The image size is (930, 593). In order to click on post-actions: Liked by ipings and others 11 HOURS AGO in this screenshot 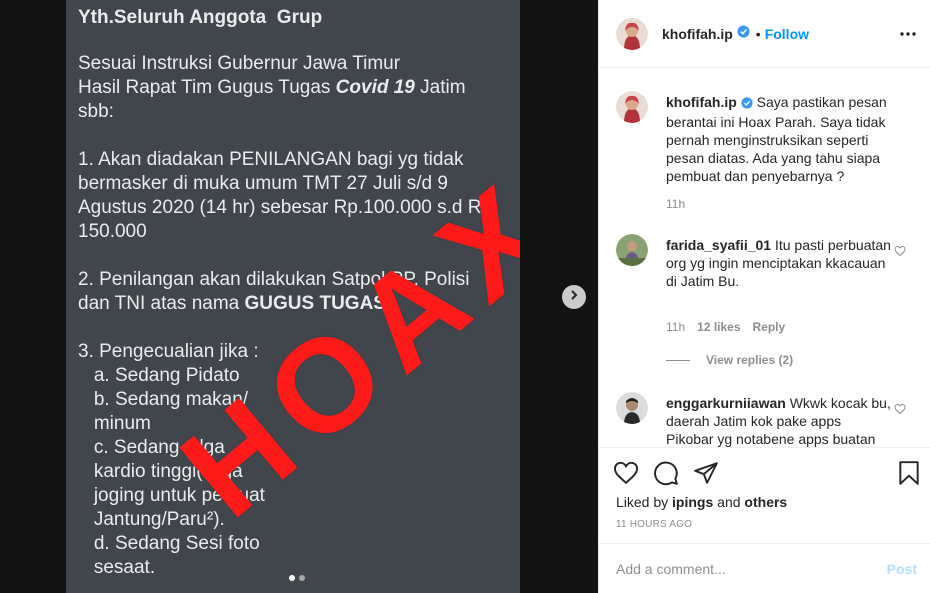, I will do `click(764, 495)`.